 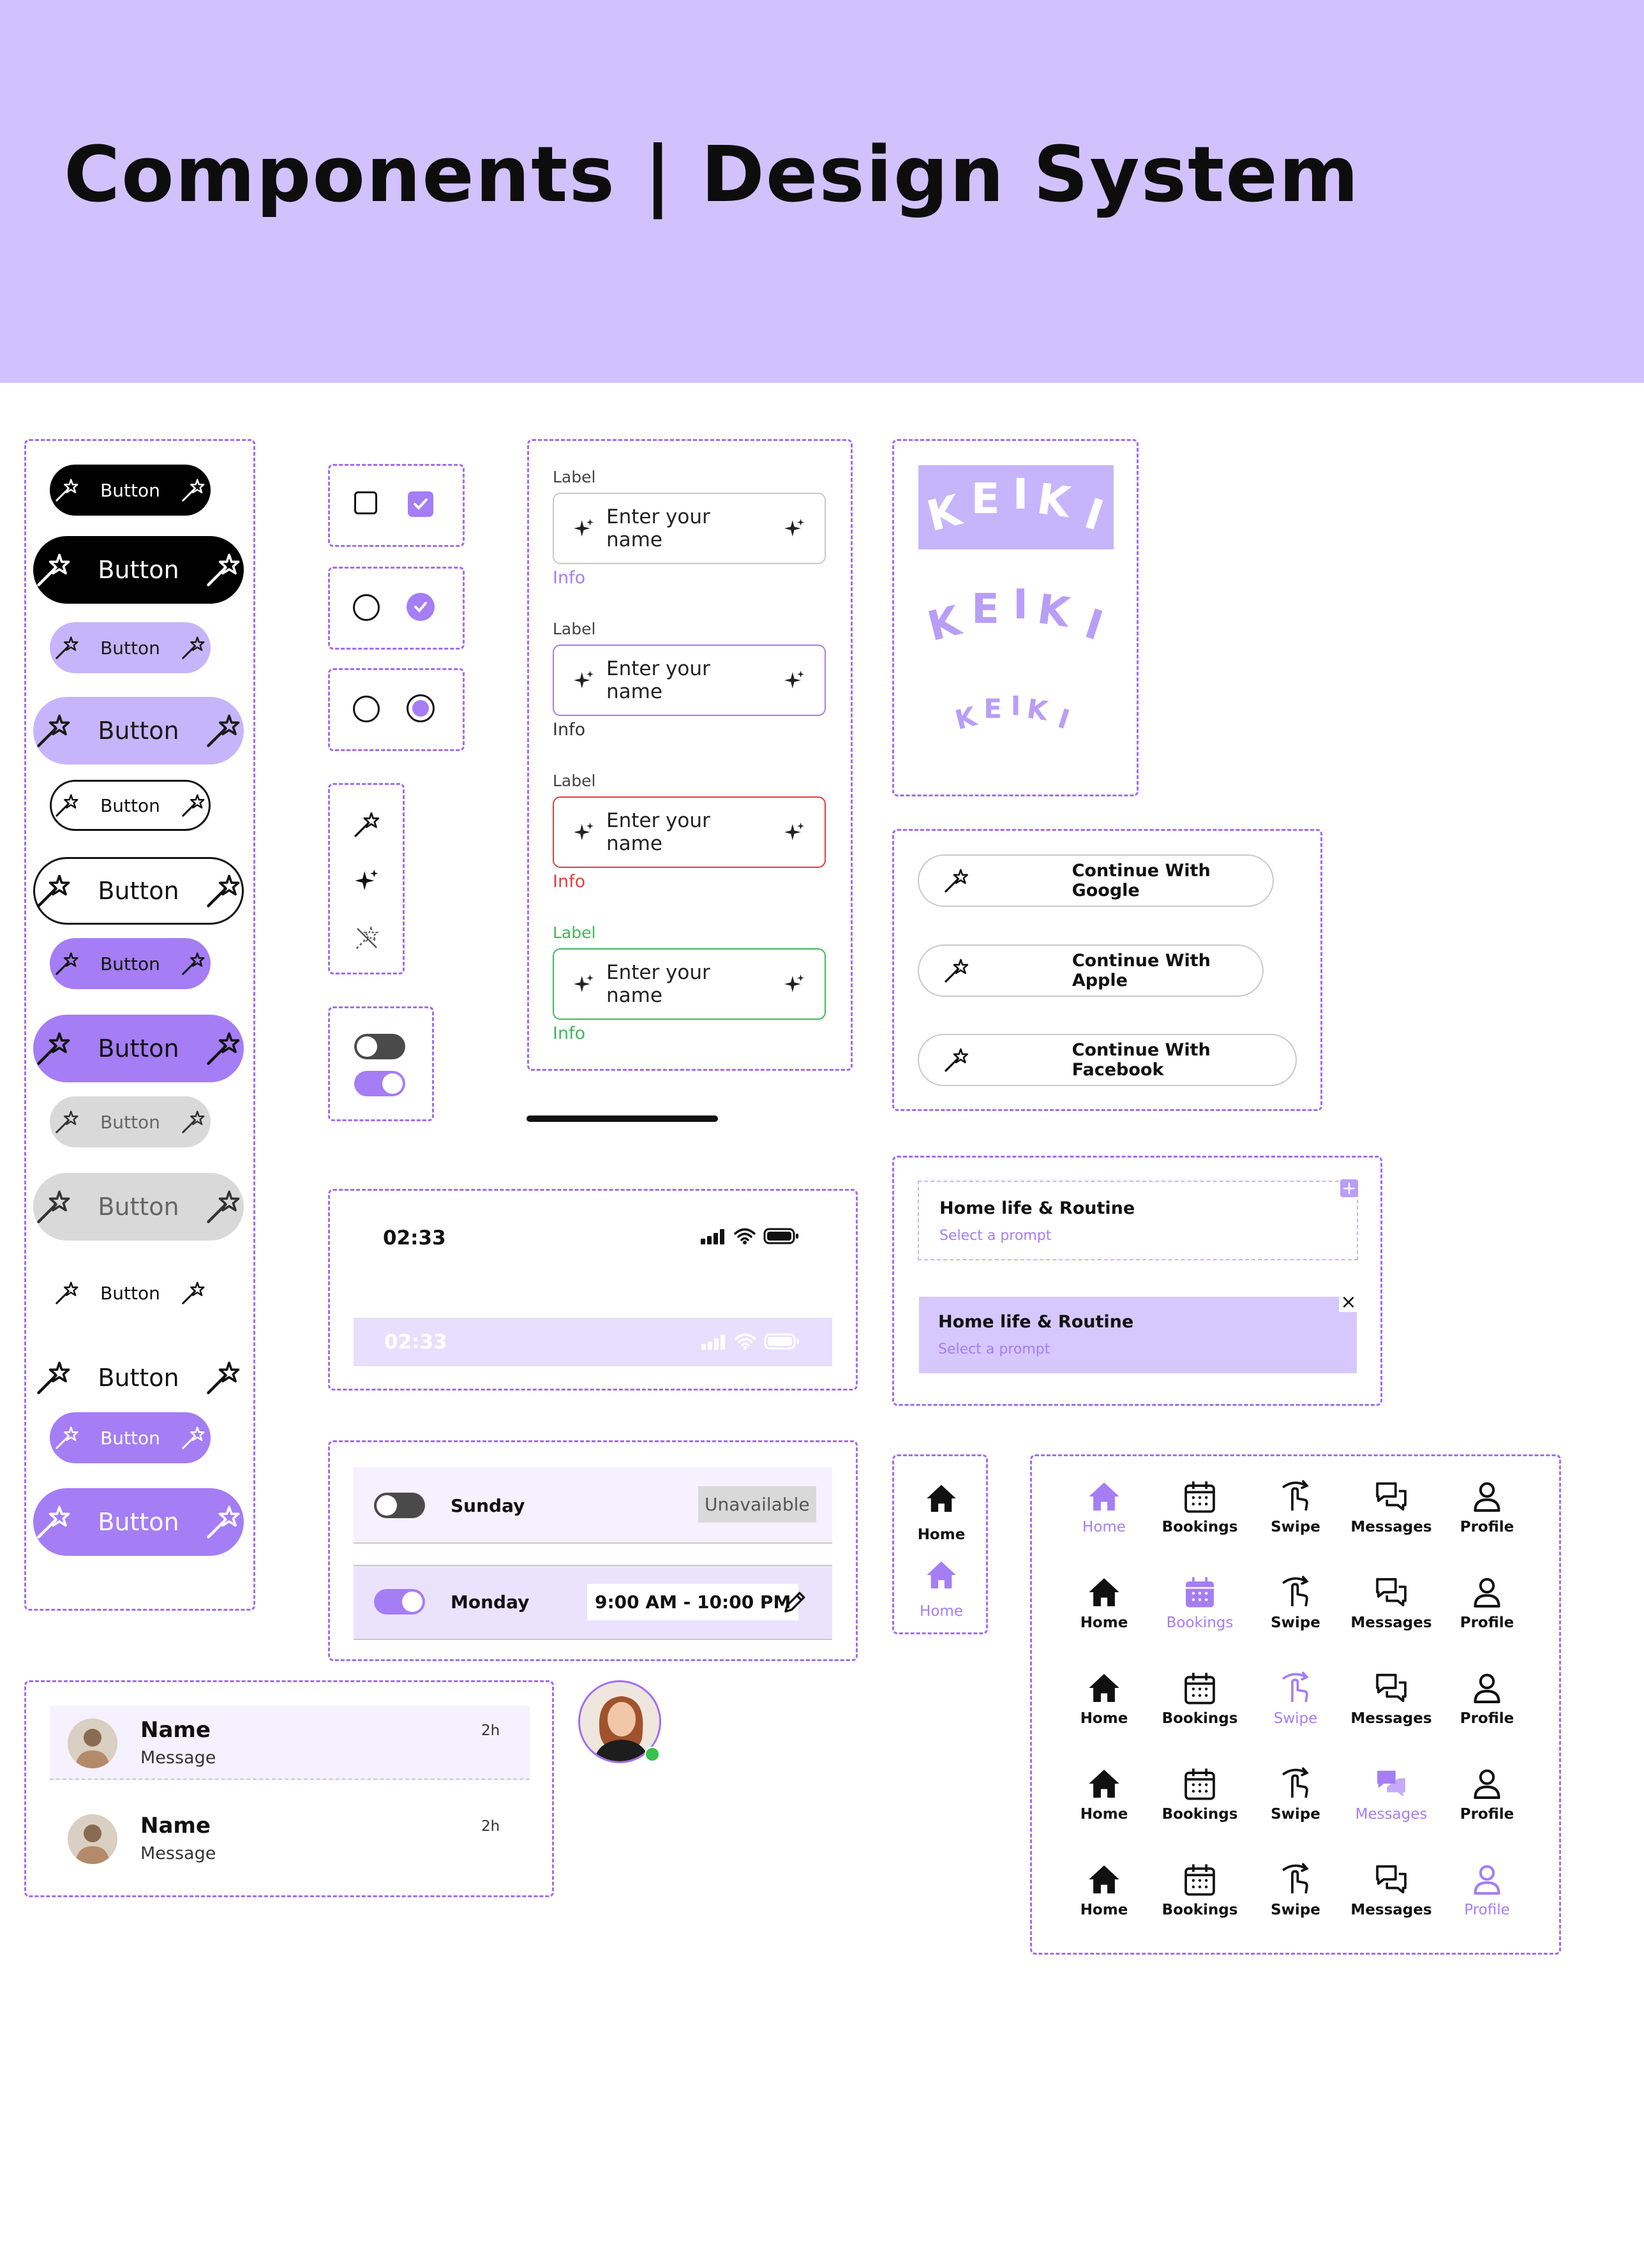 I want to click on tab-home-active: Home, so click(x=1104, y=1507).